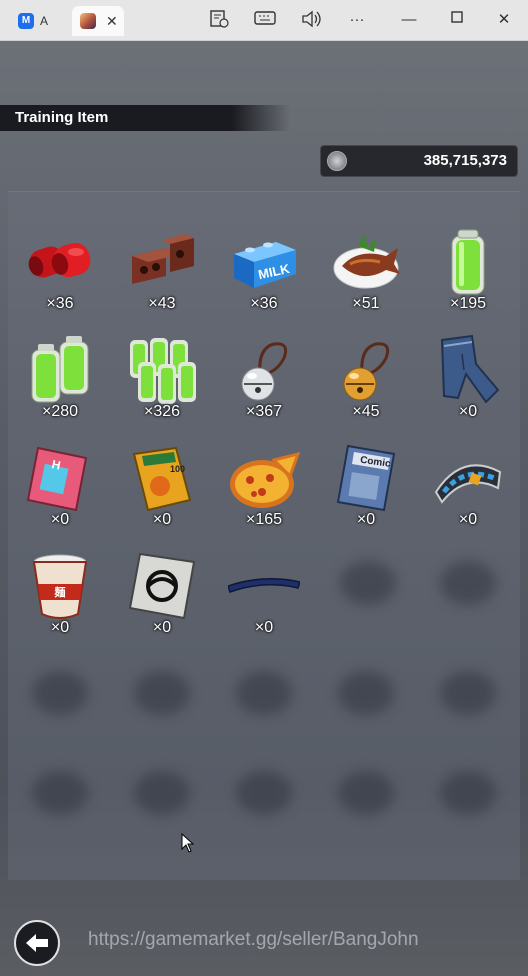 The height and width of the screenshot is (976, 528). Describe the element at coordinates (26, 21) in the screenshot. I see `app-icon: M` at that location.